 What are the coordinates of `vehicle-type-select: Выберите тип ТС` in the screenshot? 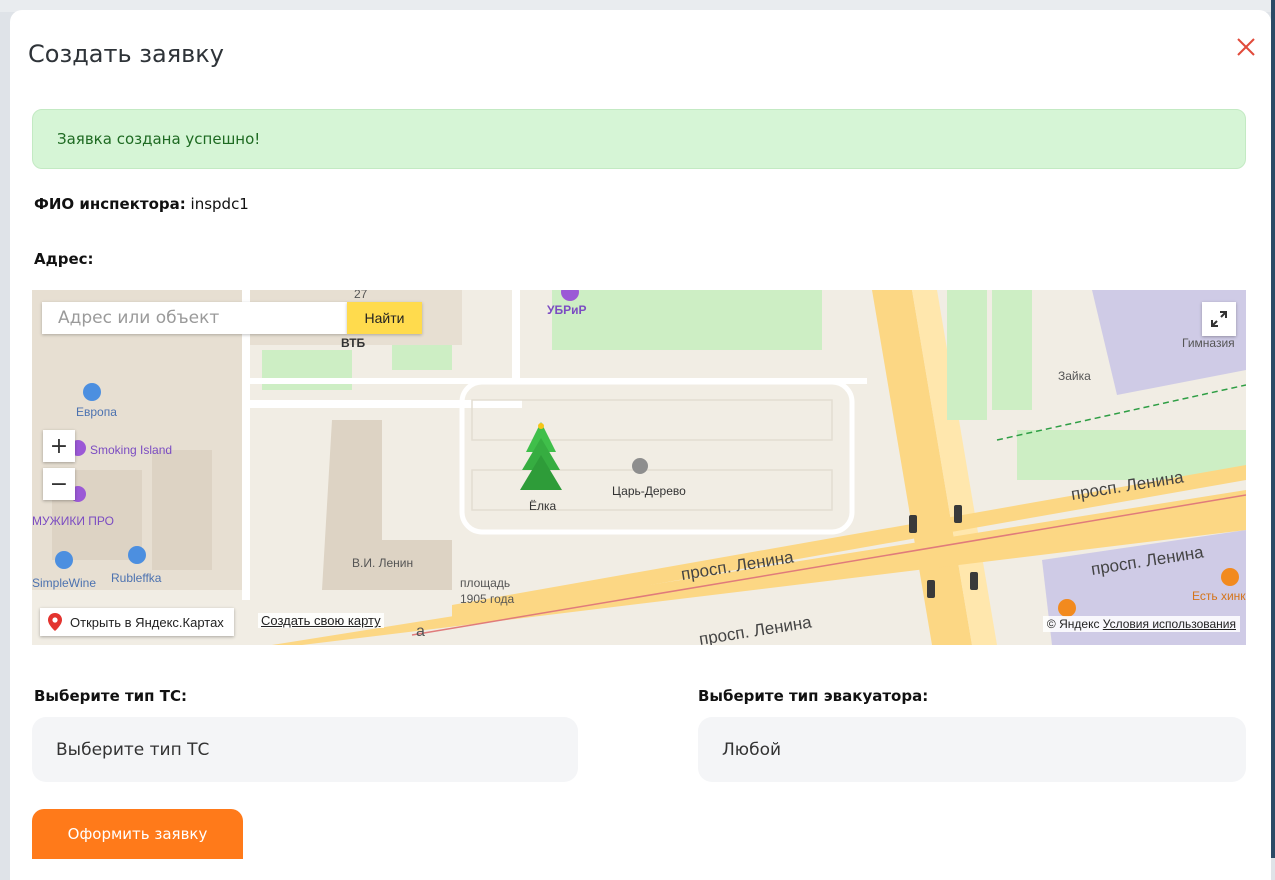 It's located at (305, 749).